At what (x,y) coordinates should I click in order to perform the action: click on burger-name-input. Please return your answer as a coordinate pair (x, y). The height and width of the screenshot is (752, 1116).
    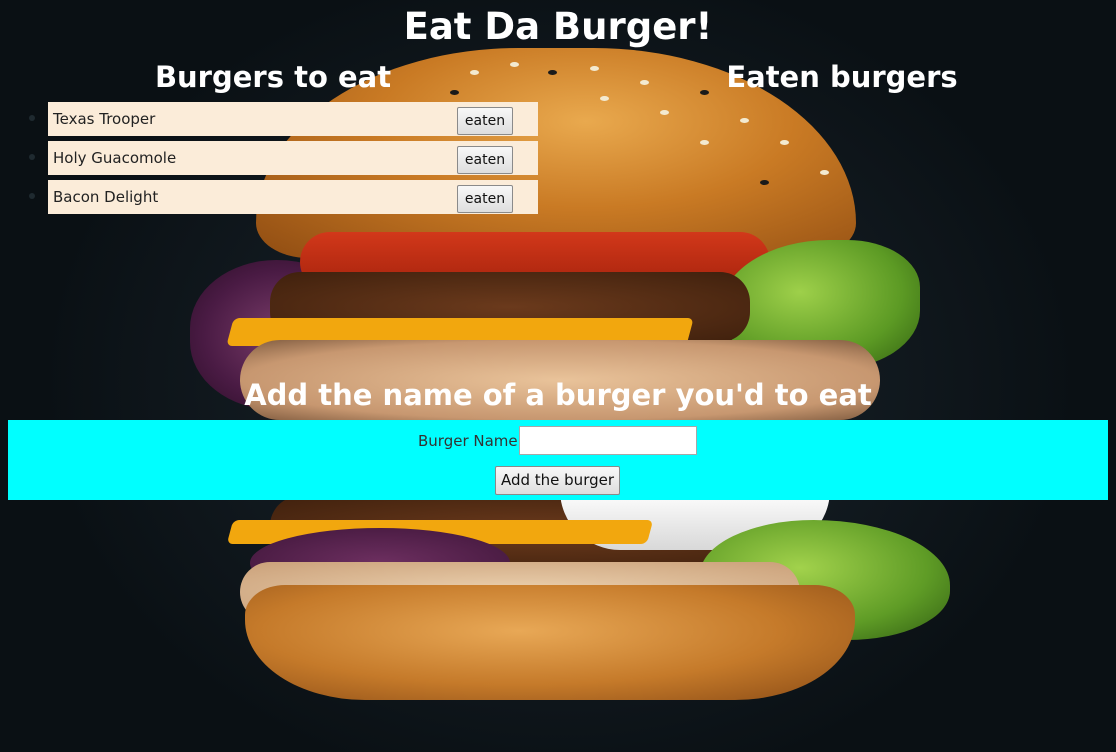
    Looking at the image, I should click on (608, 440).